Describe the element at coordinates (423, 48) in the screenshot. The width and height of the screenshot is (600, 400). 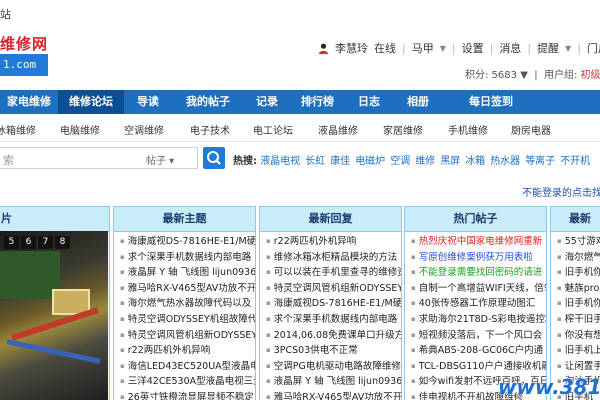
I see `account-switch: 马甲` at that location.